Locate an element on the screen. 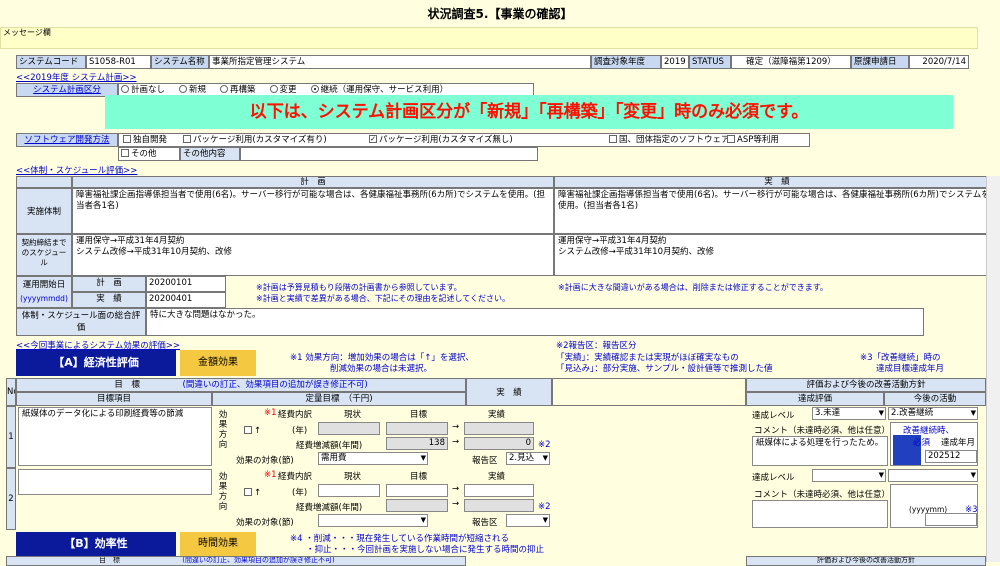 The width and height of the screenshot is (1000, 566). row-2-nen-label: (年) is located at coordinates (300, 493).